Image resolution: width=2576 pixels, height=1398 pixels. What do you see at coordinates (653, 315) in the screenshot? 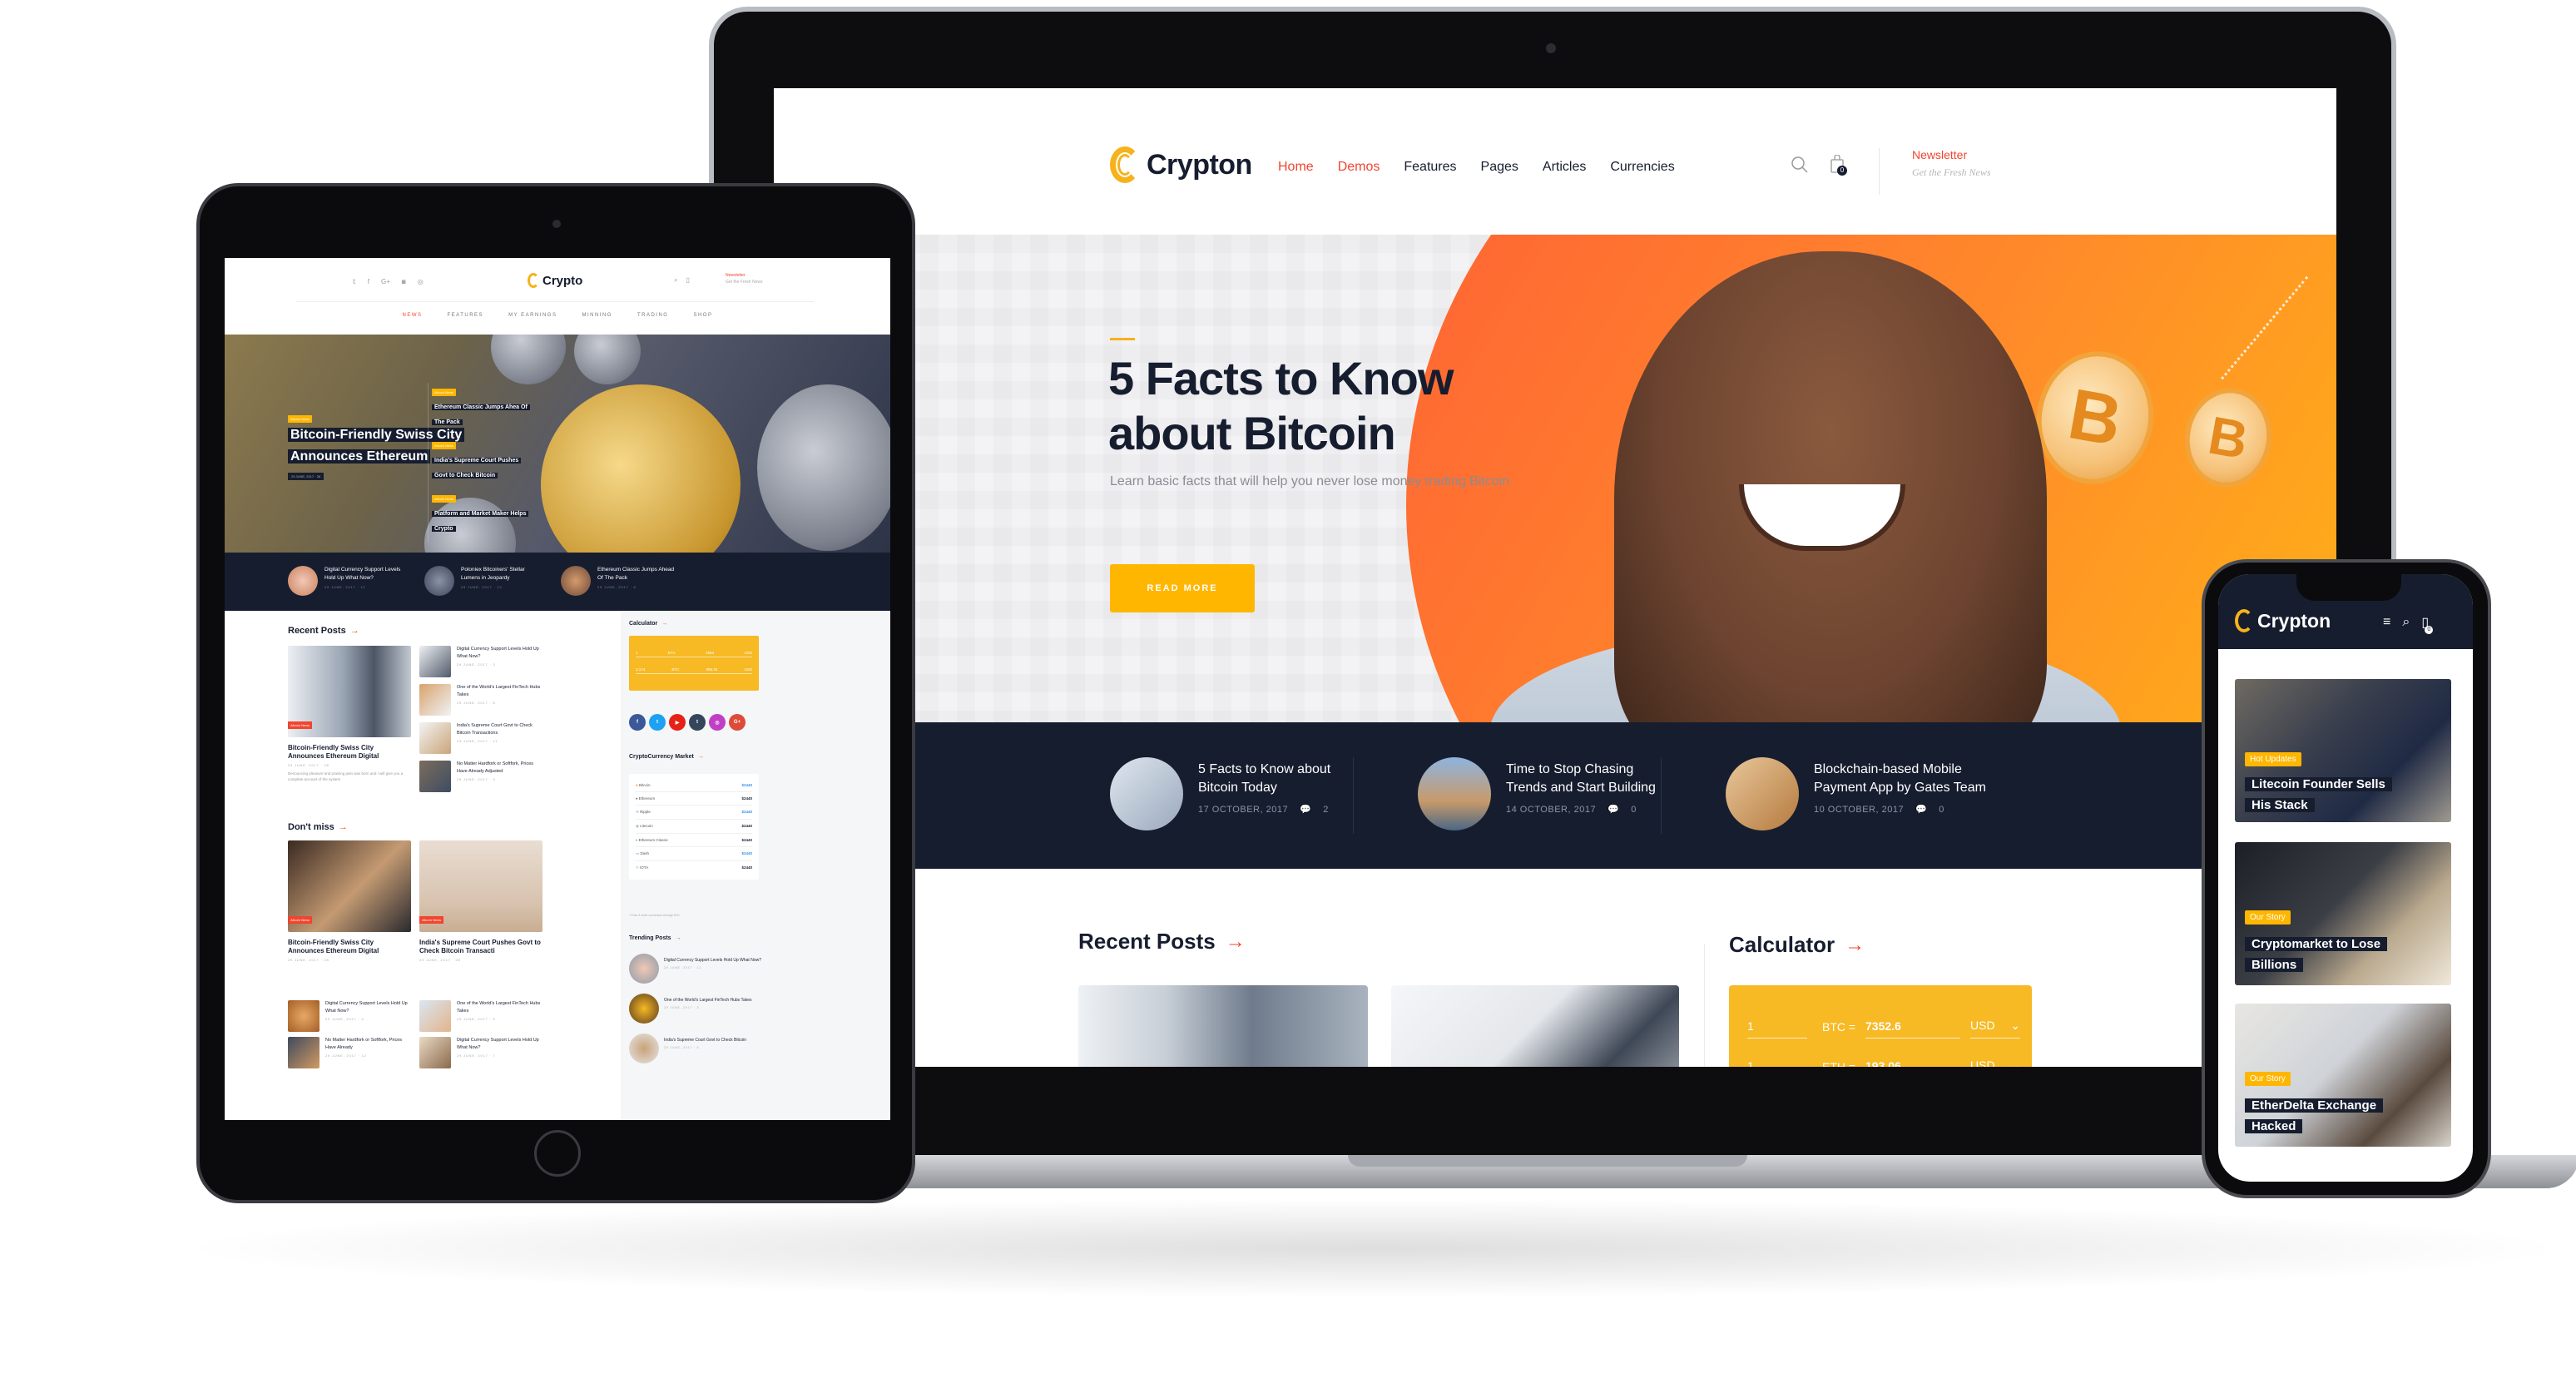
I see `nav-trading: TRADING` at bounding box center [653, 315].